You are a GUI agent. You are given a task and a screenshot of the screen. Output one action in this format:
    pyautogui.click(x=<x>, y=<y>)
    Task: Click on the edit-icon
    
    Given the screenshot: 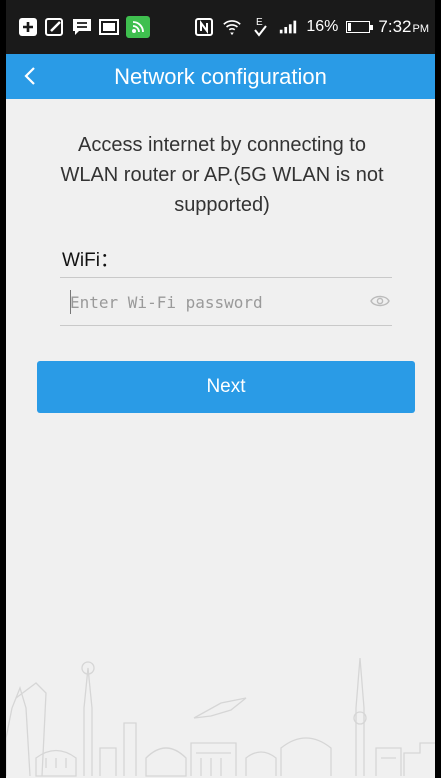 What is the action you would take?
    pyautogui.click(x=55, y=27)
    